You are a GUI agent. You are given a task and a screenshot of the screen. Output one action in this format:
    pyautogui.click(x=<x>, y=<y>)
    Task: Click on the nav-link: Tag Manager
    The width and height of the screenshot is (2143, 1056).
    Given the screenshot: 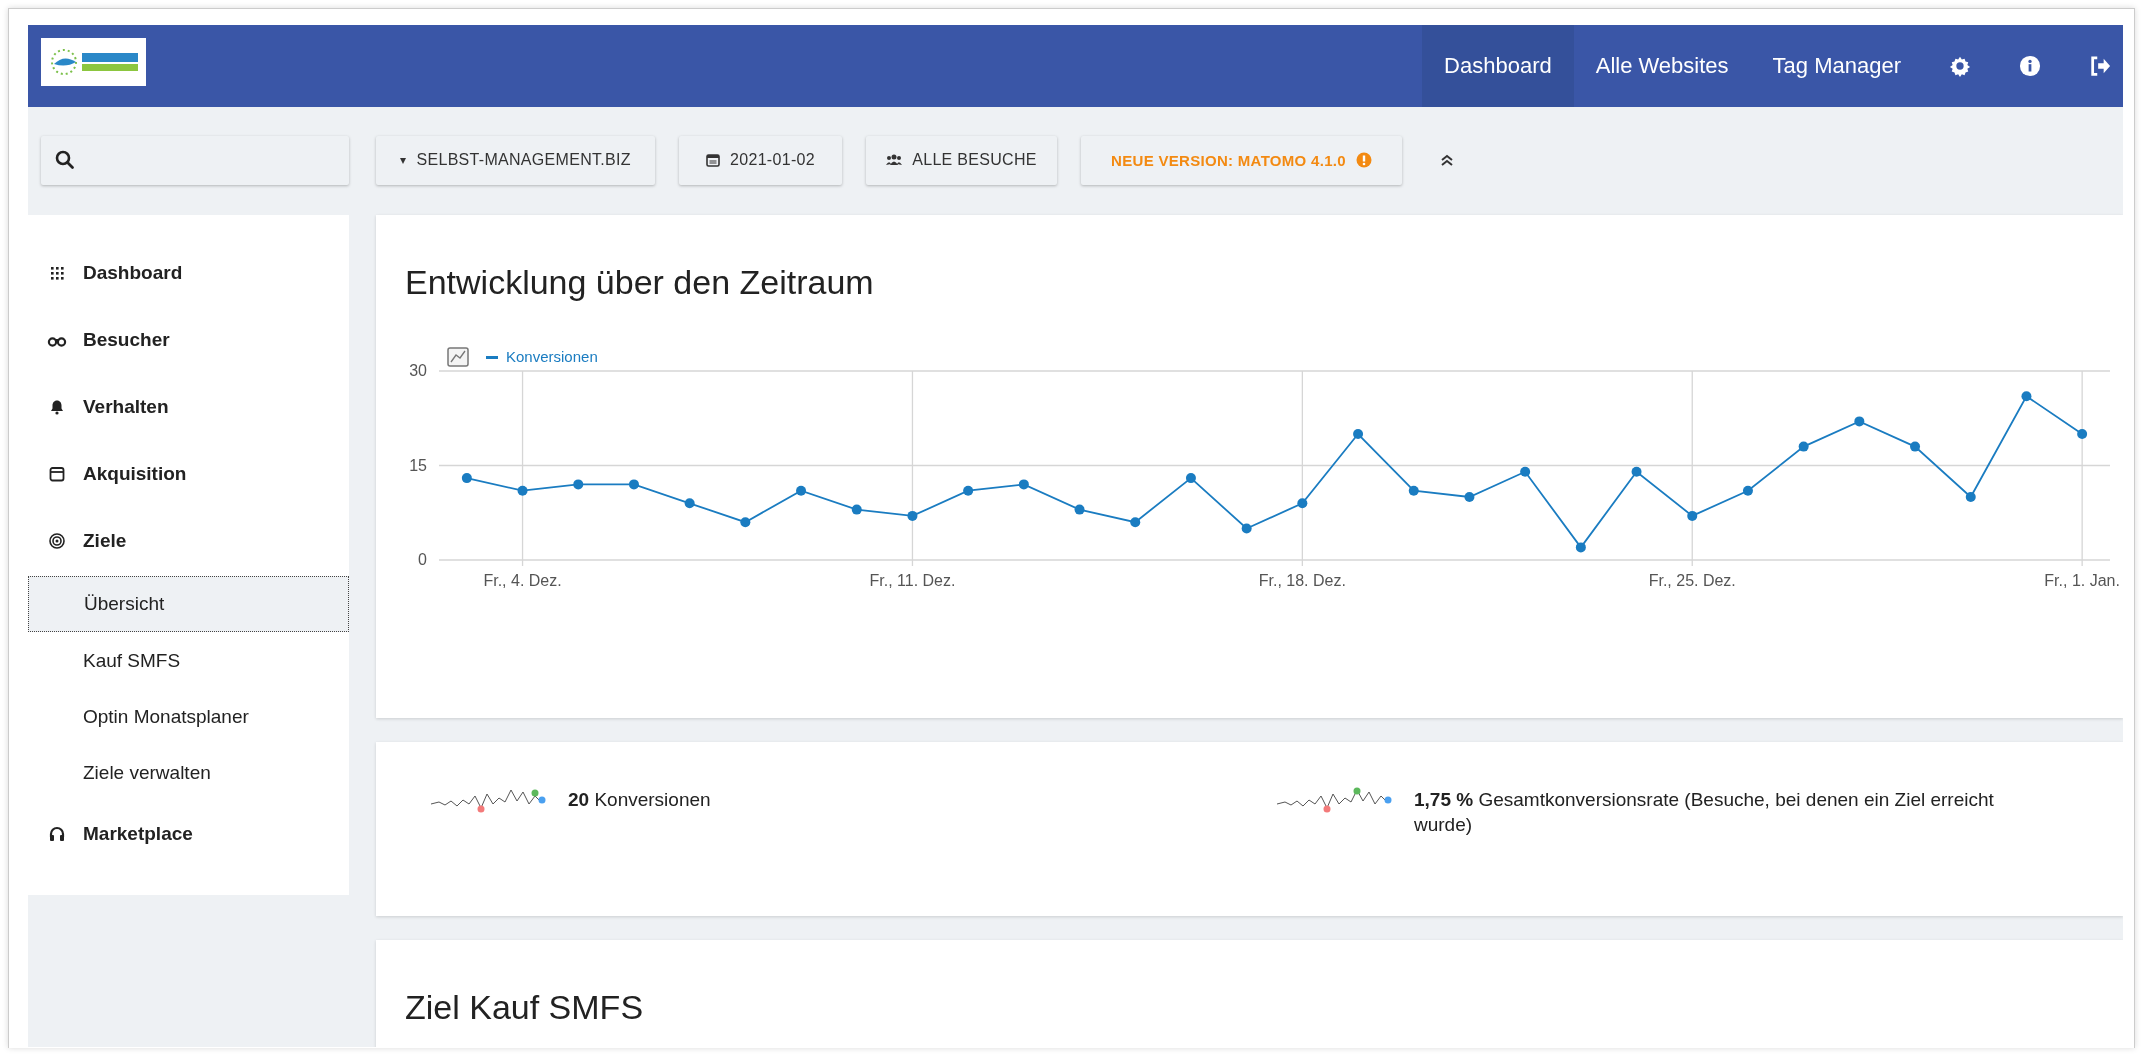 What is the action you would take?
    pyautogui.click(x=1836, y=66)
    